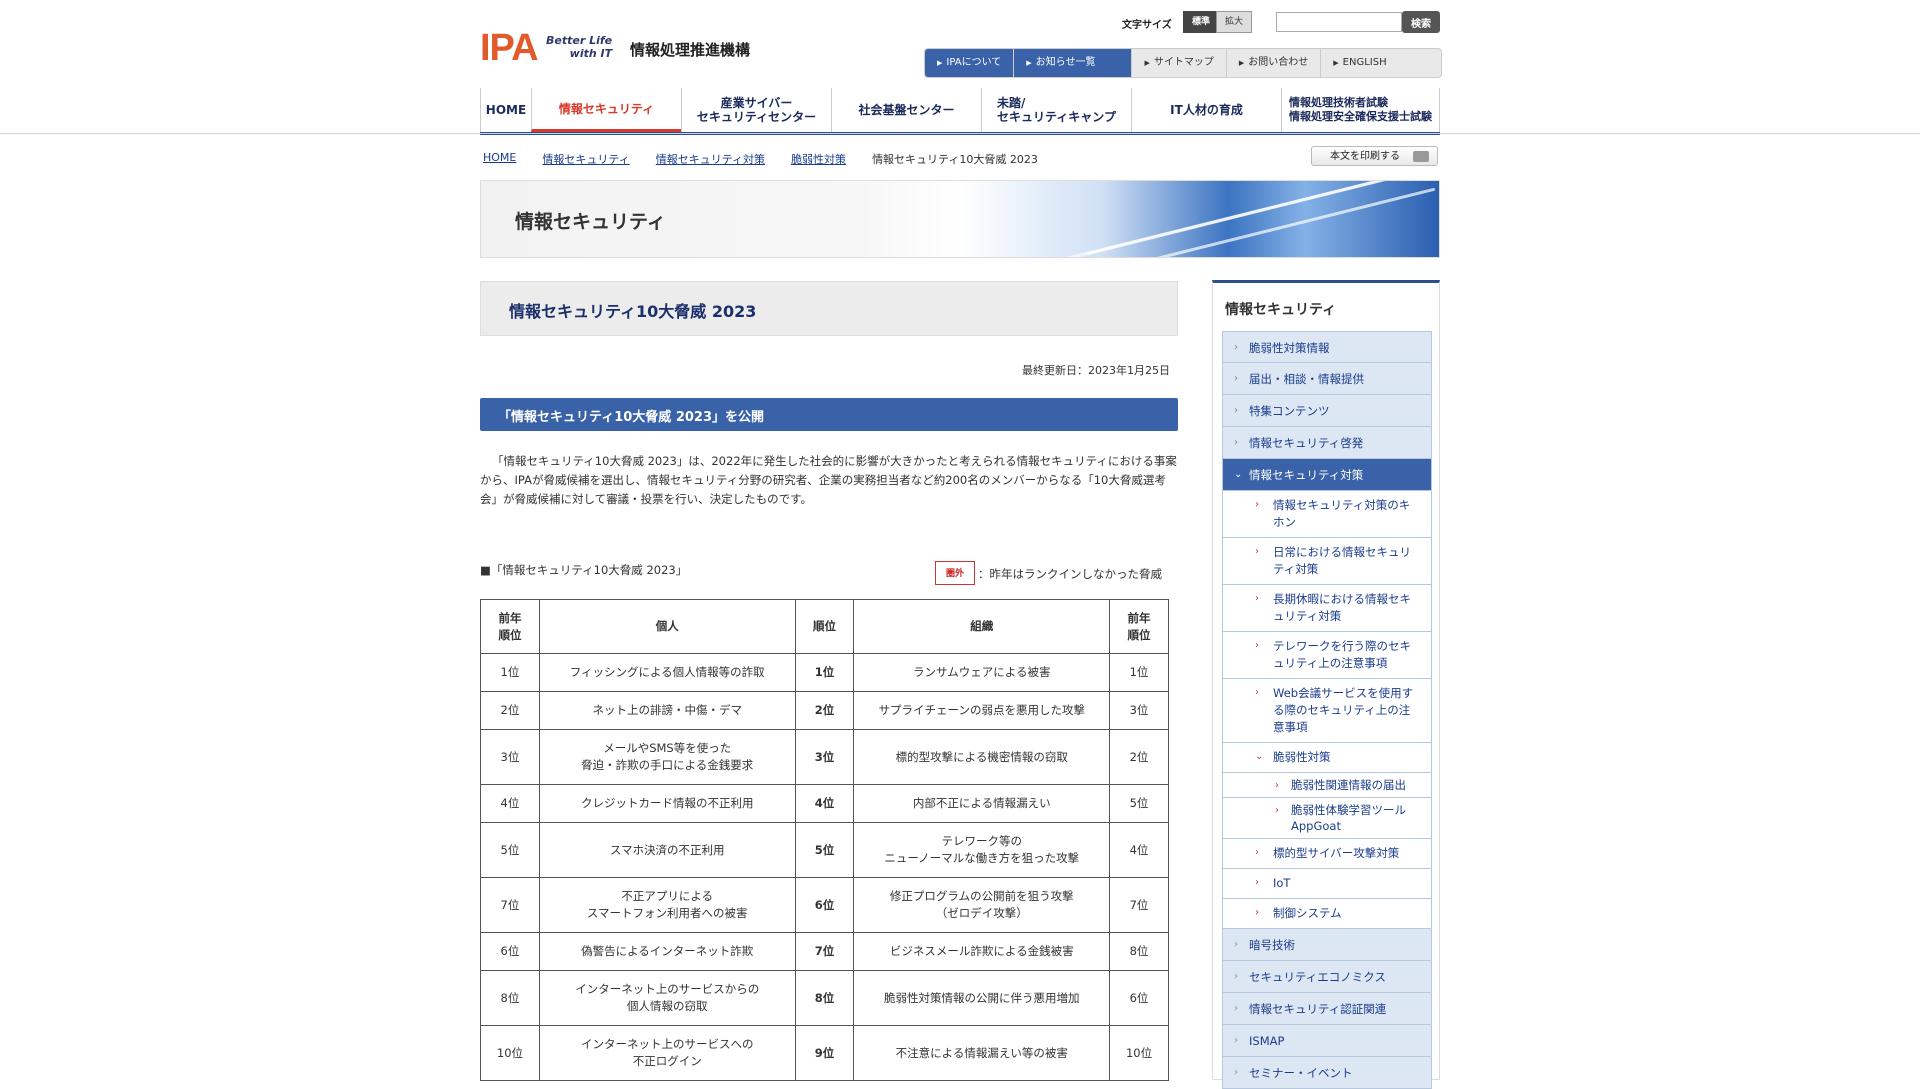 Image resolution: width=1920 pixels, height=1089 pixels. Describe the element at coordinates (1234, 22) in the screenshot. I see `font-size-large-button: 拡大` at that location.